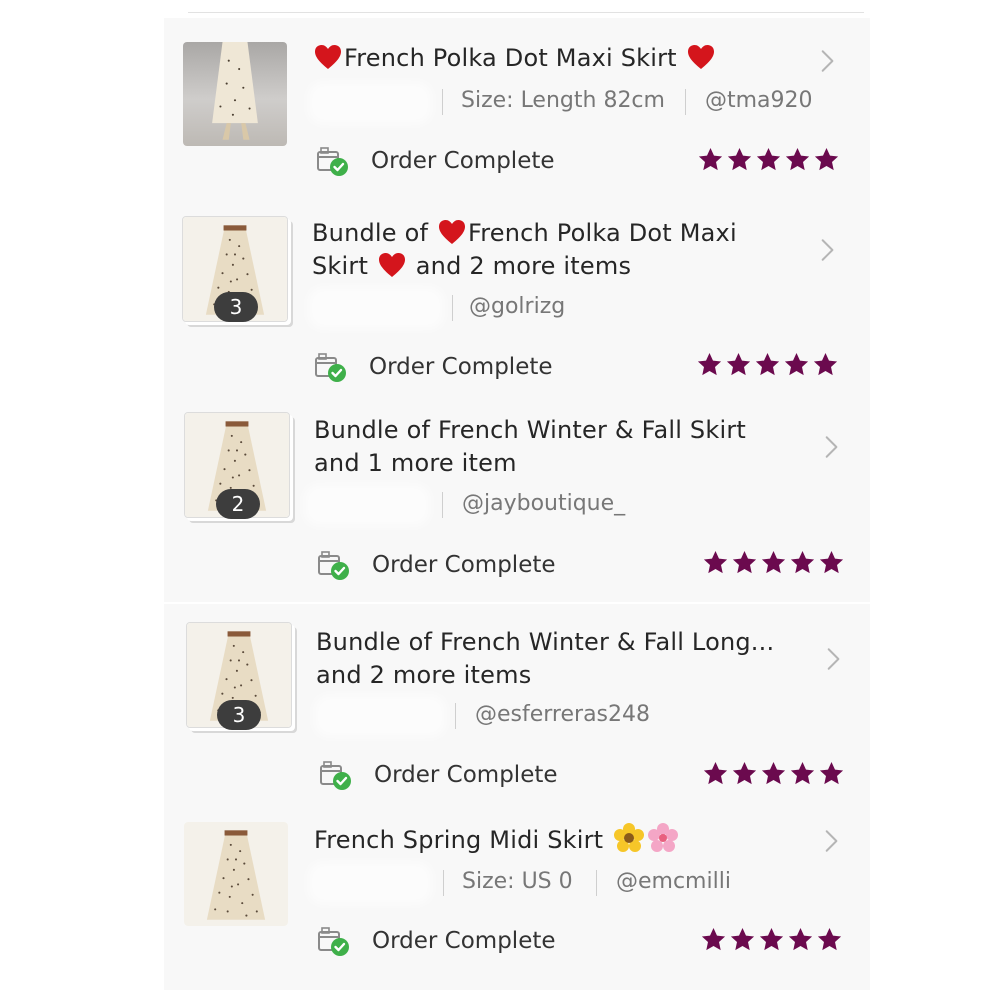  Describe the element at coordinates (510, 58) in the screenshot. I see `order-title-text: French Polka Dot Maxi Skirt` at that location.